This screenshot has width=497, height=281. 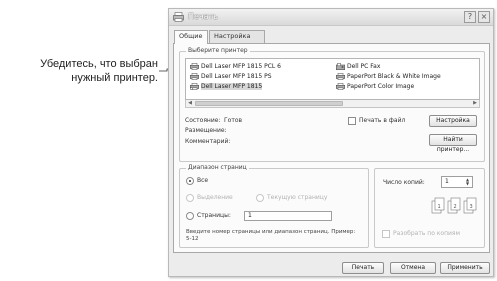 I want to click on printer-item: PaperPort Color Image, so click(x=375, y=86).